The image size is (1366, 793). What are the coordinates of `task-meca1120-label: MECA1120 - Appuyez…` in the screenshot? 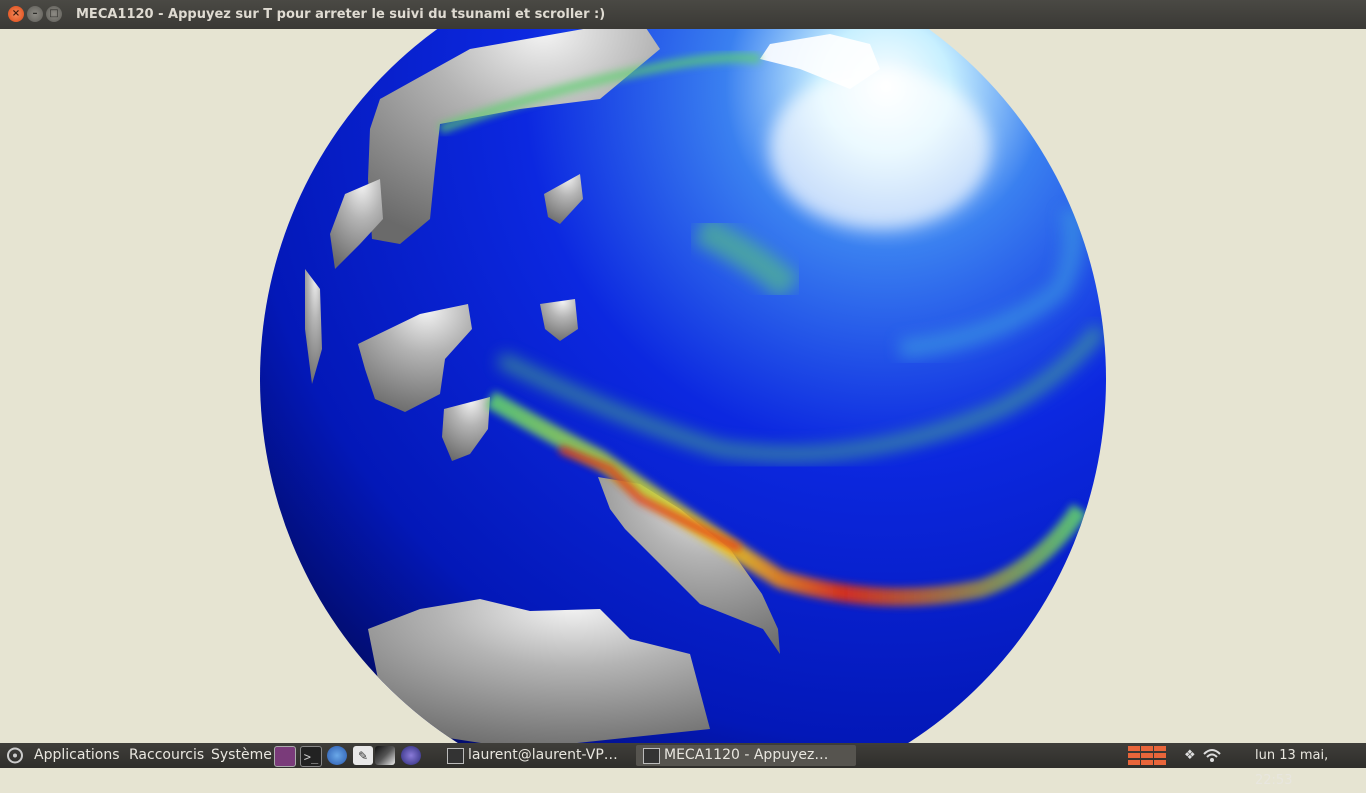 It's located at (746, 755).